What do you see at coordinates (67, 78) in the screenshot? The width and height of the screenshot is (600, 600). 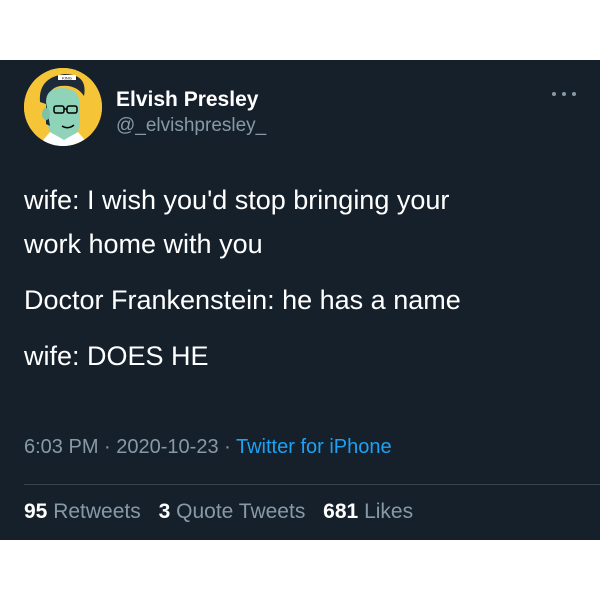 I see `svg-text: KING` at bounding box center [67, 78].